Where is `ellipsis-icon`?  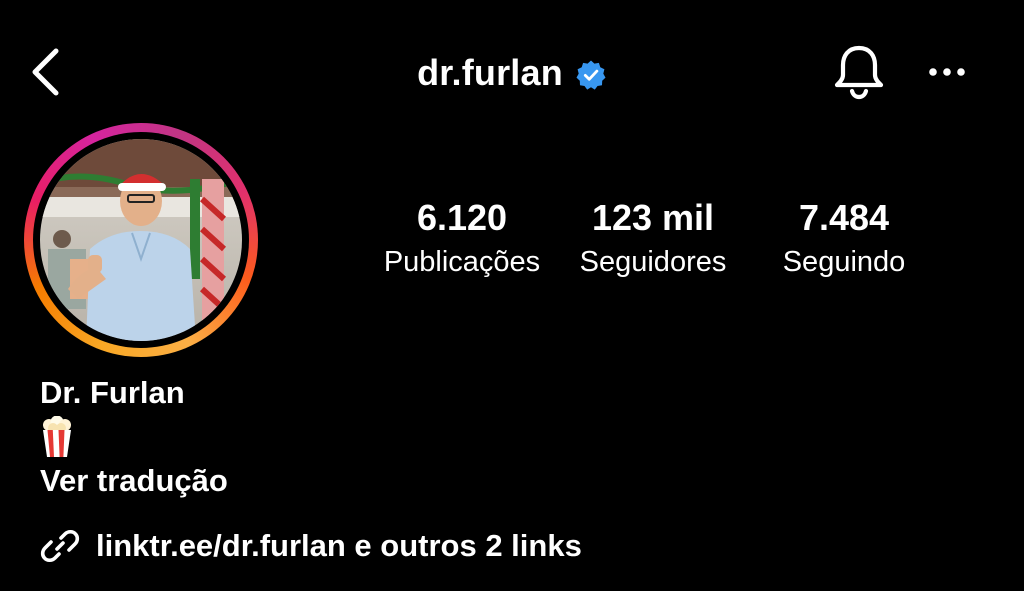 ellipsis-icon is located at coordinates (947, 72).